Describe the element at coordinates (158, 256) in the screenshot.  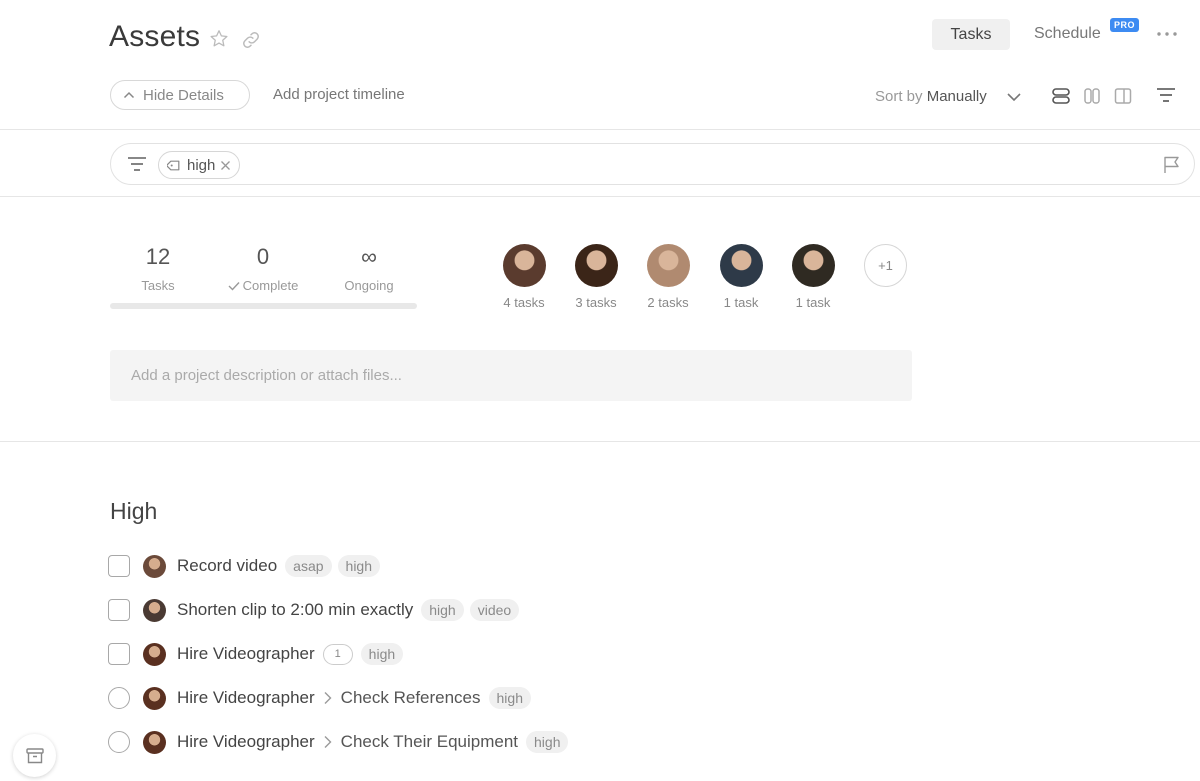
I see `stat-value: 12` at that location.